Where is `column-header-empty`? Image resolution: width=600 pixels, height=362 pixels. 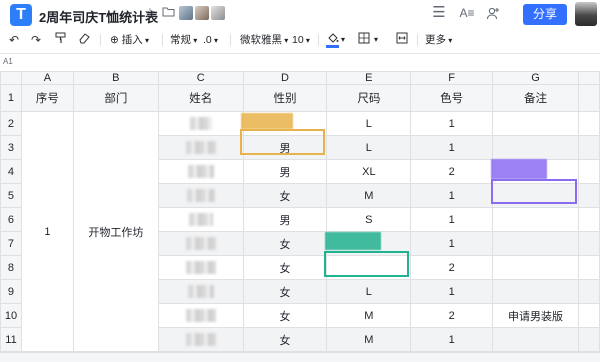
column-header-empty is located at coordinates (588, 78).